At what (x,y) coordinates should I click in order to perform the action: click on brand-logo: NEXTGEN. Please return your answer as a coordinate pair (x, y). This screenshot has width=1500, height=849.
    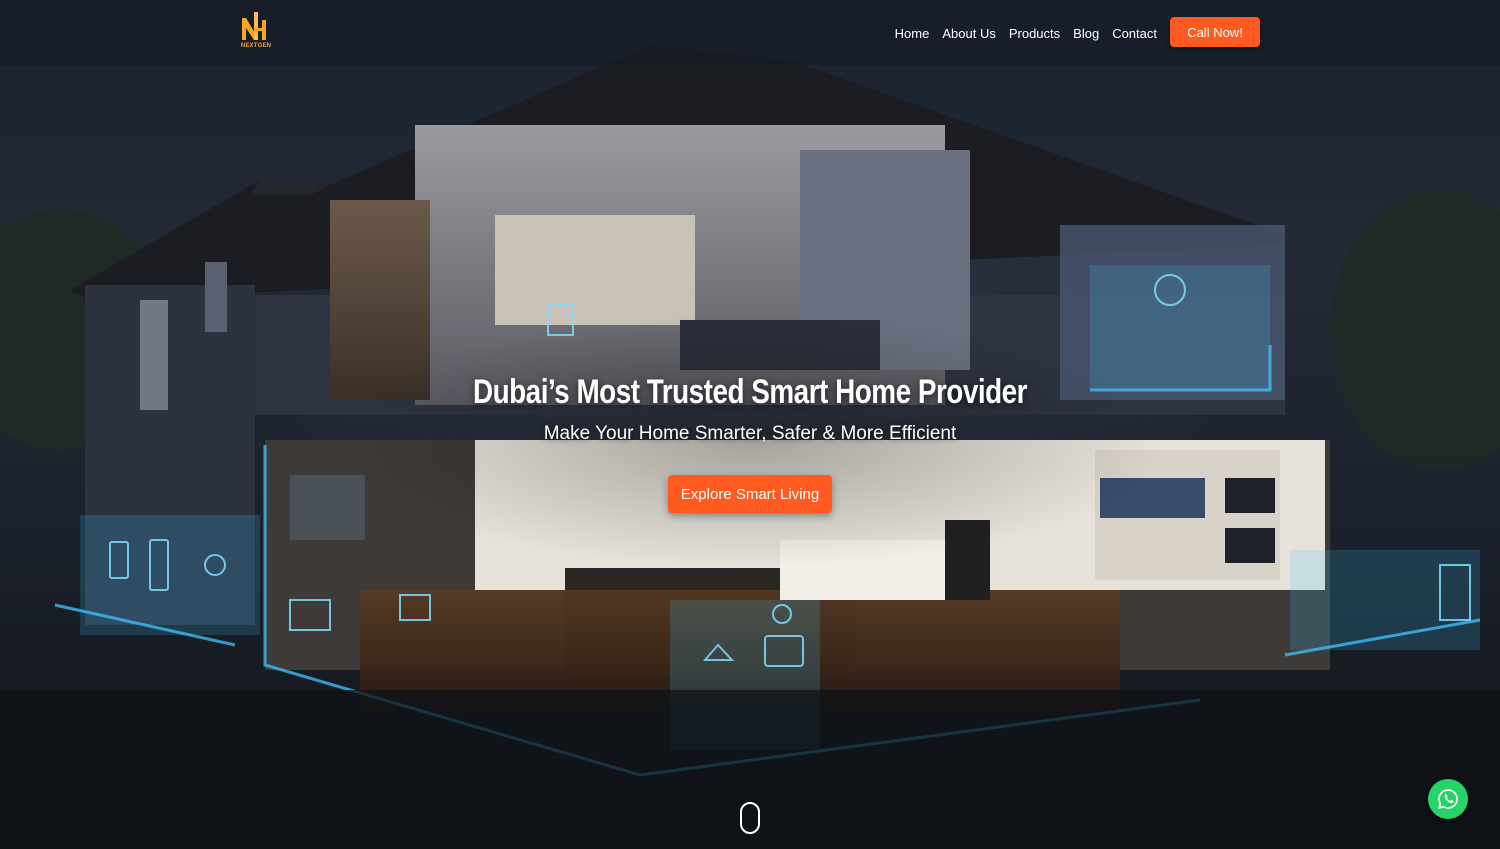
    Looking at the image, I should click on (256, 33).